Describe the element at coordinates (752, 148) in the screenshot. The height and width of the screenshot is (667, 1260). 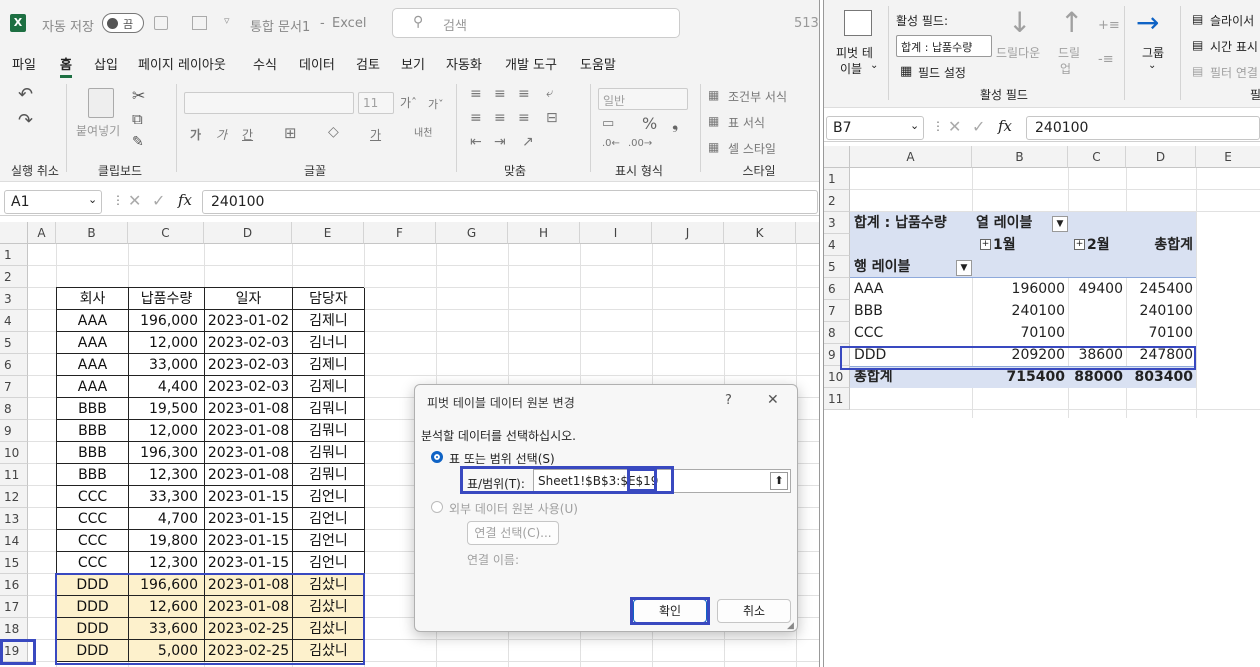
I see `cell-style-label: 셀 스타일` at that location.